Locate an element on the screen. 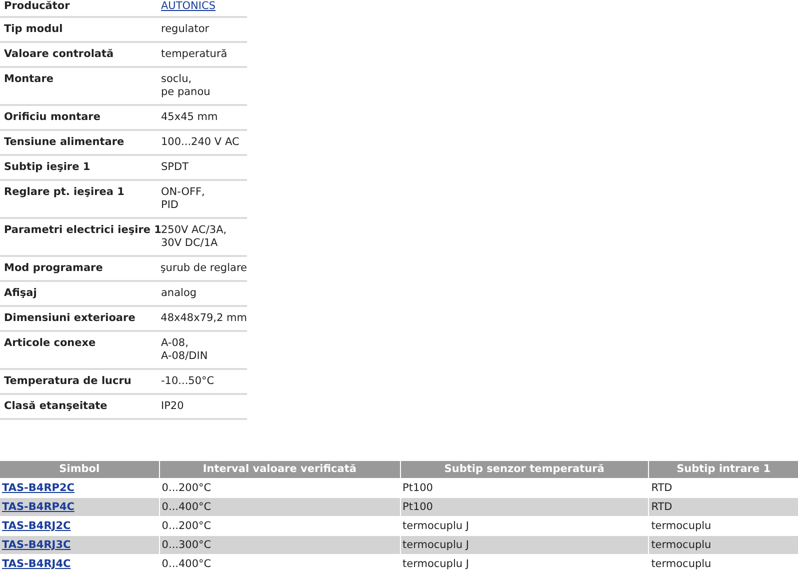 This screenshot has width=798, height=574. product-link: TAS-B4RP2C is located at coordinates (38, 488).